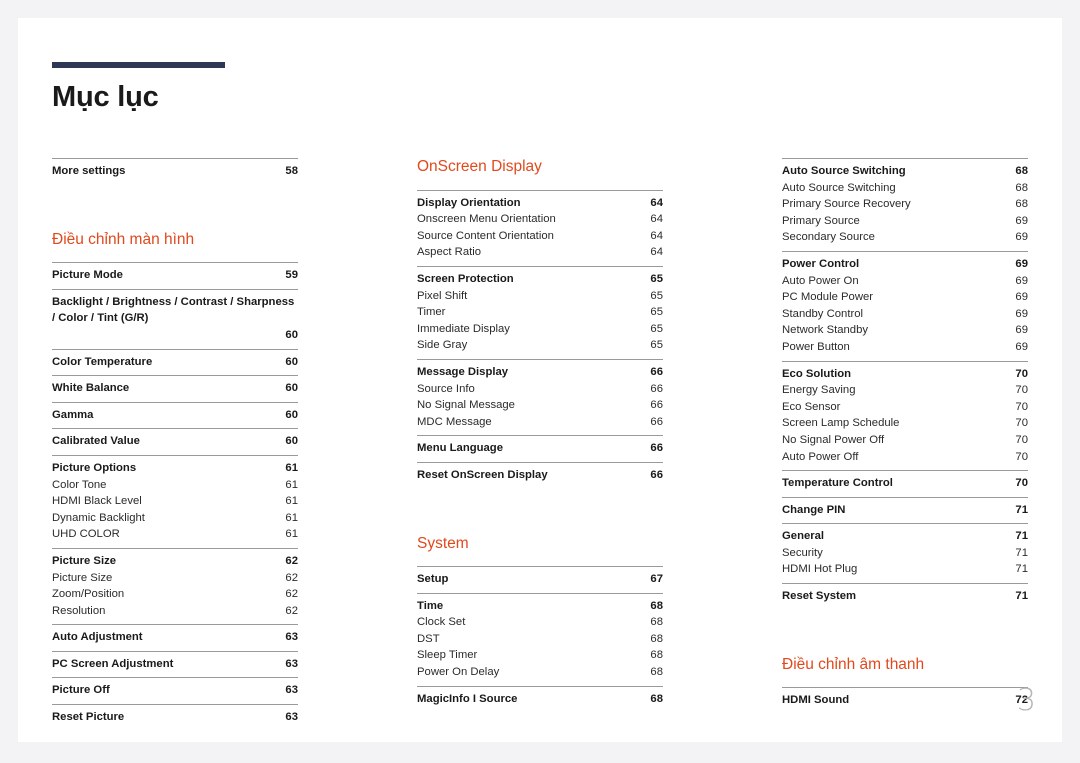 This screenshot has width=1080, height=763. Describe the element at coordinates (816, 700) in the screenshot. I see `toc-entry-label: HDMI Sound` at that location.